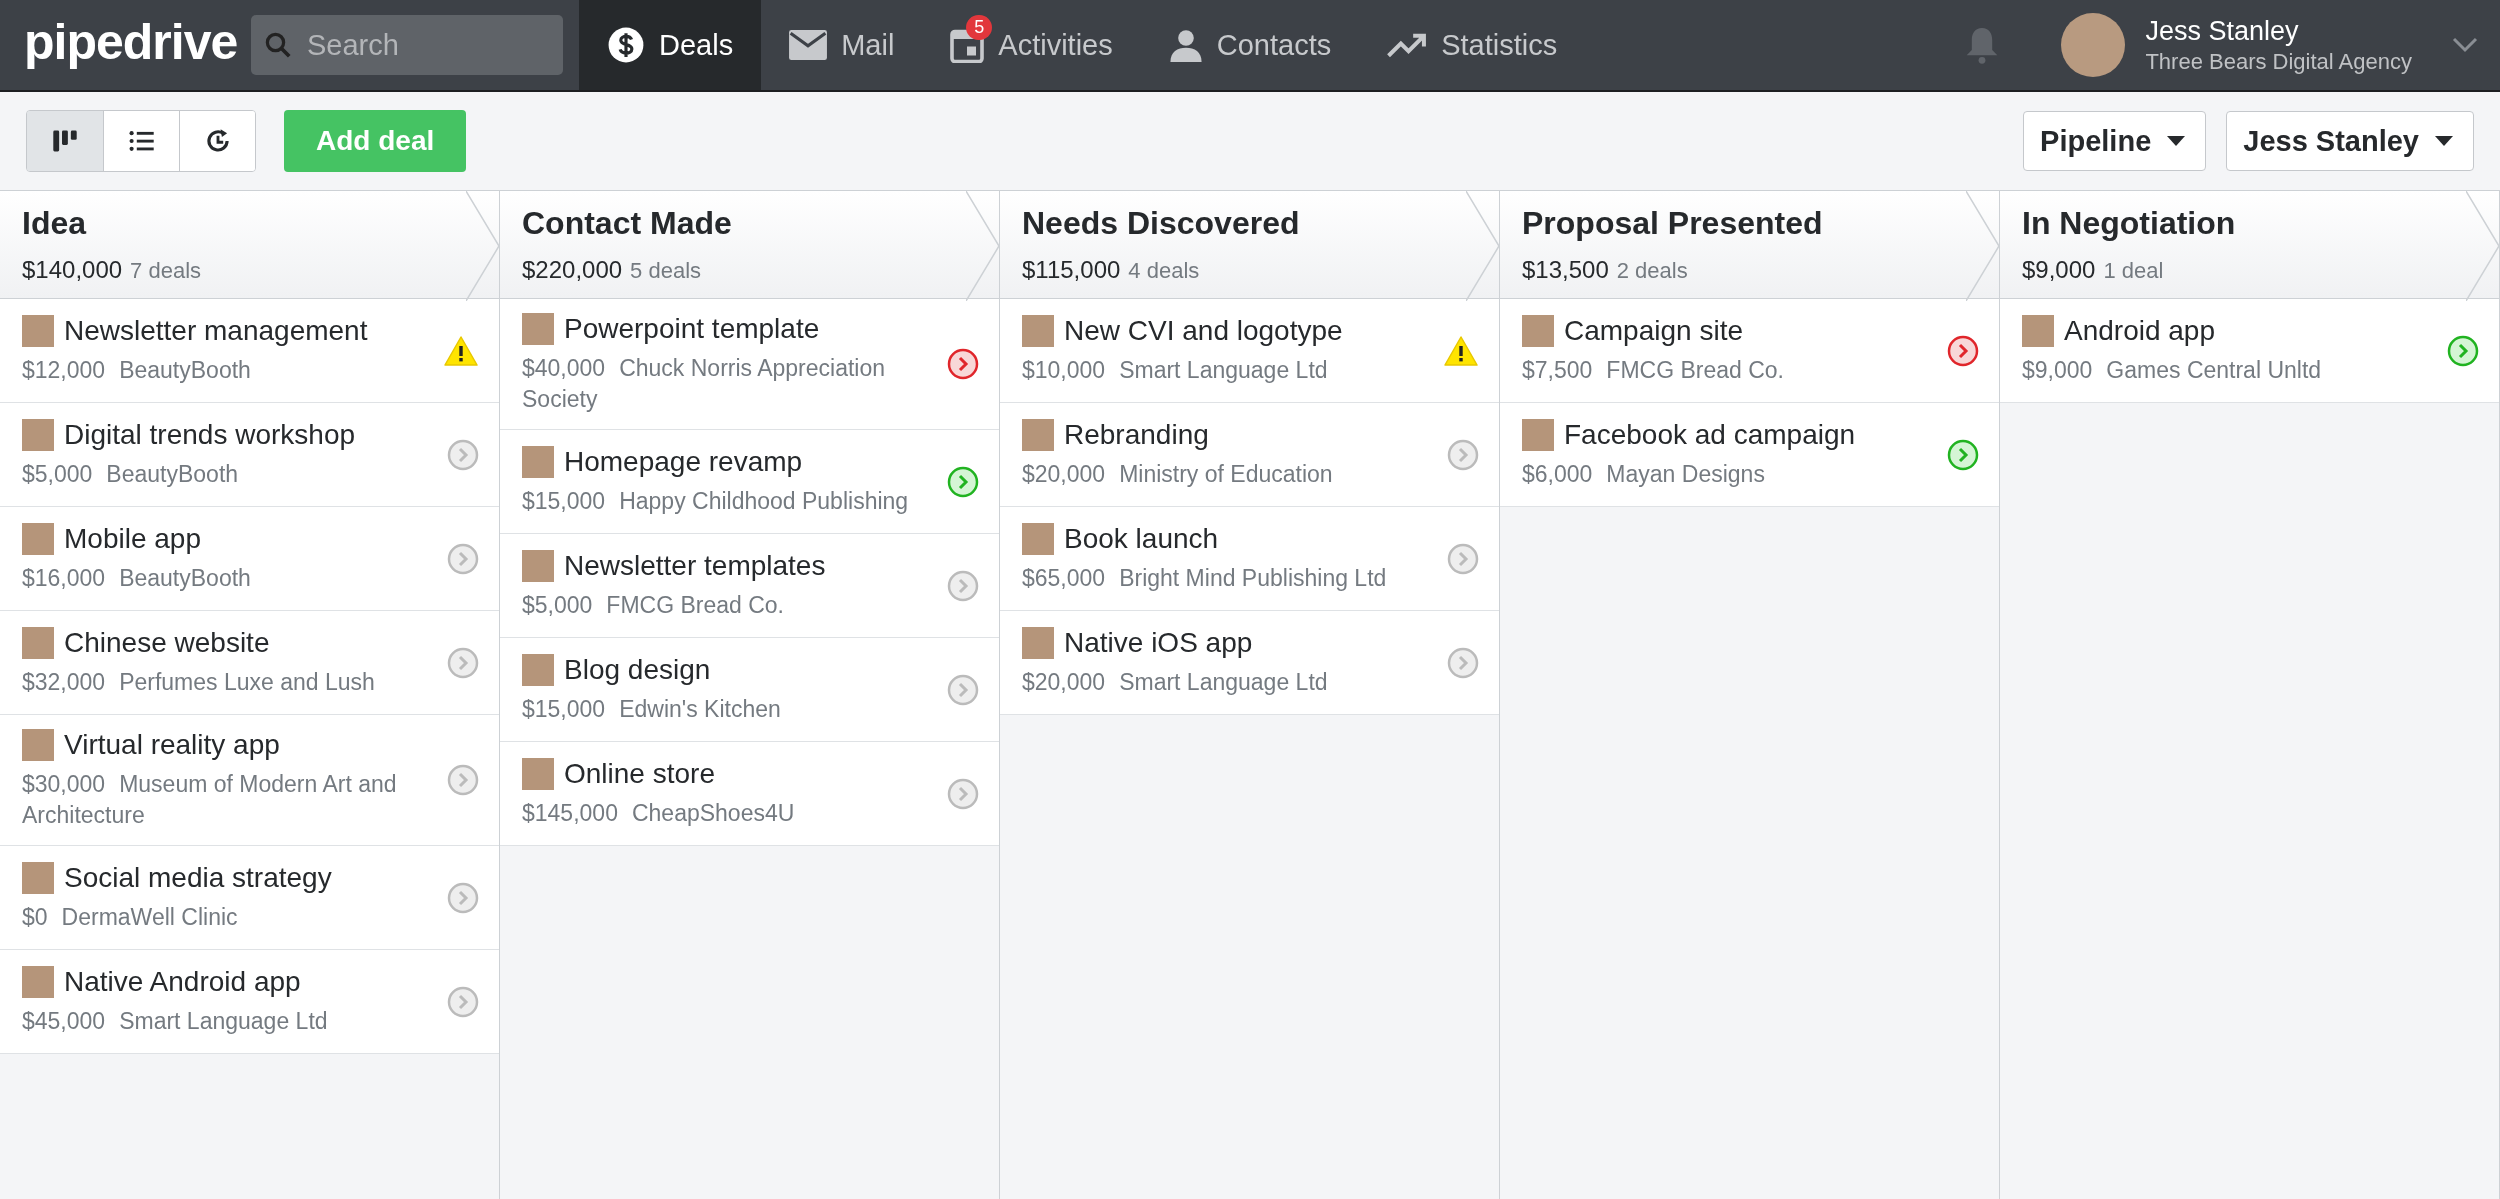 This screenshot has width=2500, height=1199. Describe the element at coordinates (842, 45) in the screenshot. I see `nav-tab: Mail` at that location.